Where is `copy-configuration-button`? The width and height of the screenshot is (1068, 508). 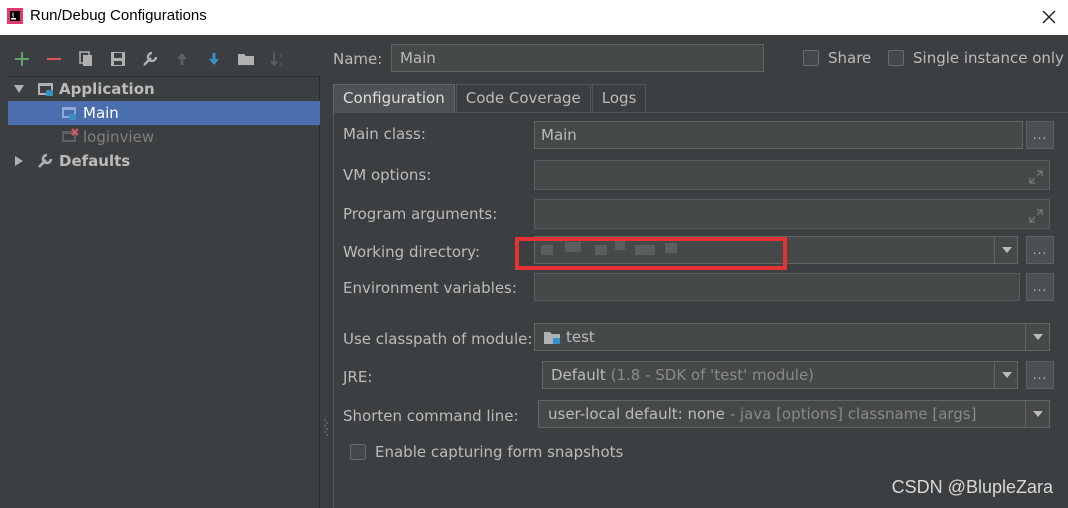 copy-configuration-button is located at coordinates (86, 59).